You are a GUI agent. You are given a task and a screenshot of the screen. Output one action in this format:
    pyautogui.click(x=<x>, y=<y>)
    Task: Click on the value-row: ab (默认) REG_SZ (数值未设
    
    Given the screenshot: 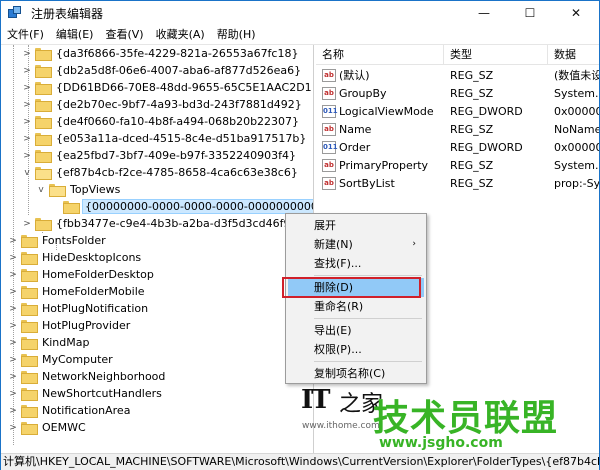 What is the action you would take?
    pyautogui.click(x=457, y=75)
    